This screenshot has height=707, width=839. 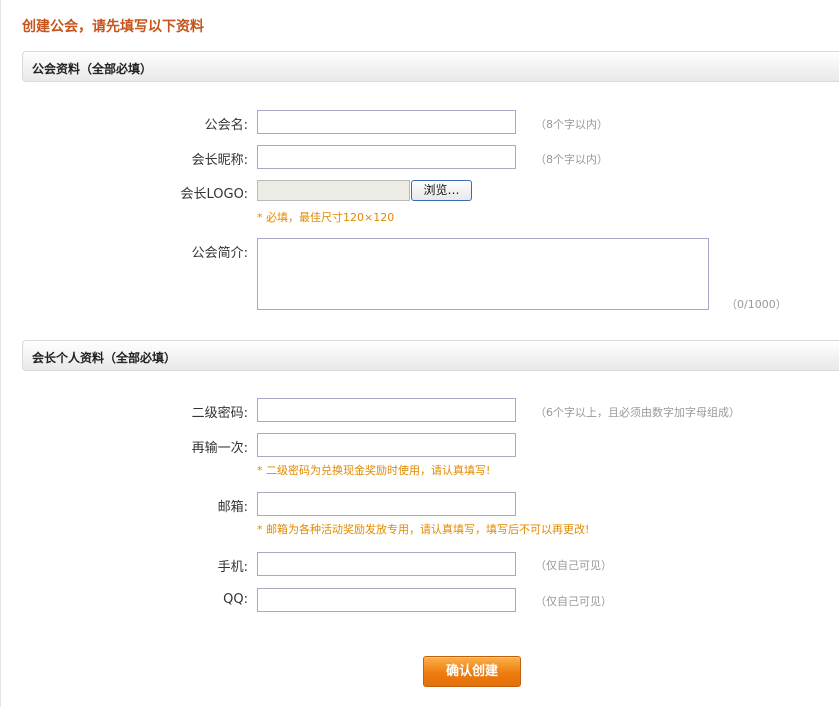 What do you see at coordinates (326, 217) in the screenshot?
I see `logo-requirement-note: * 必填，最佳尺寸120×120` at bounding box center [326, 217].